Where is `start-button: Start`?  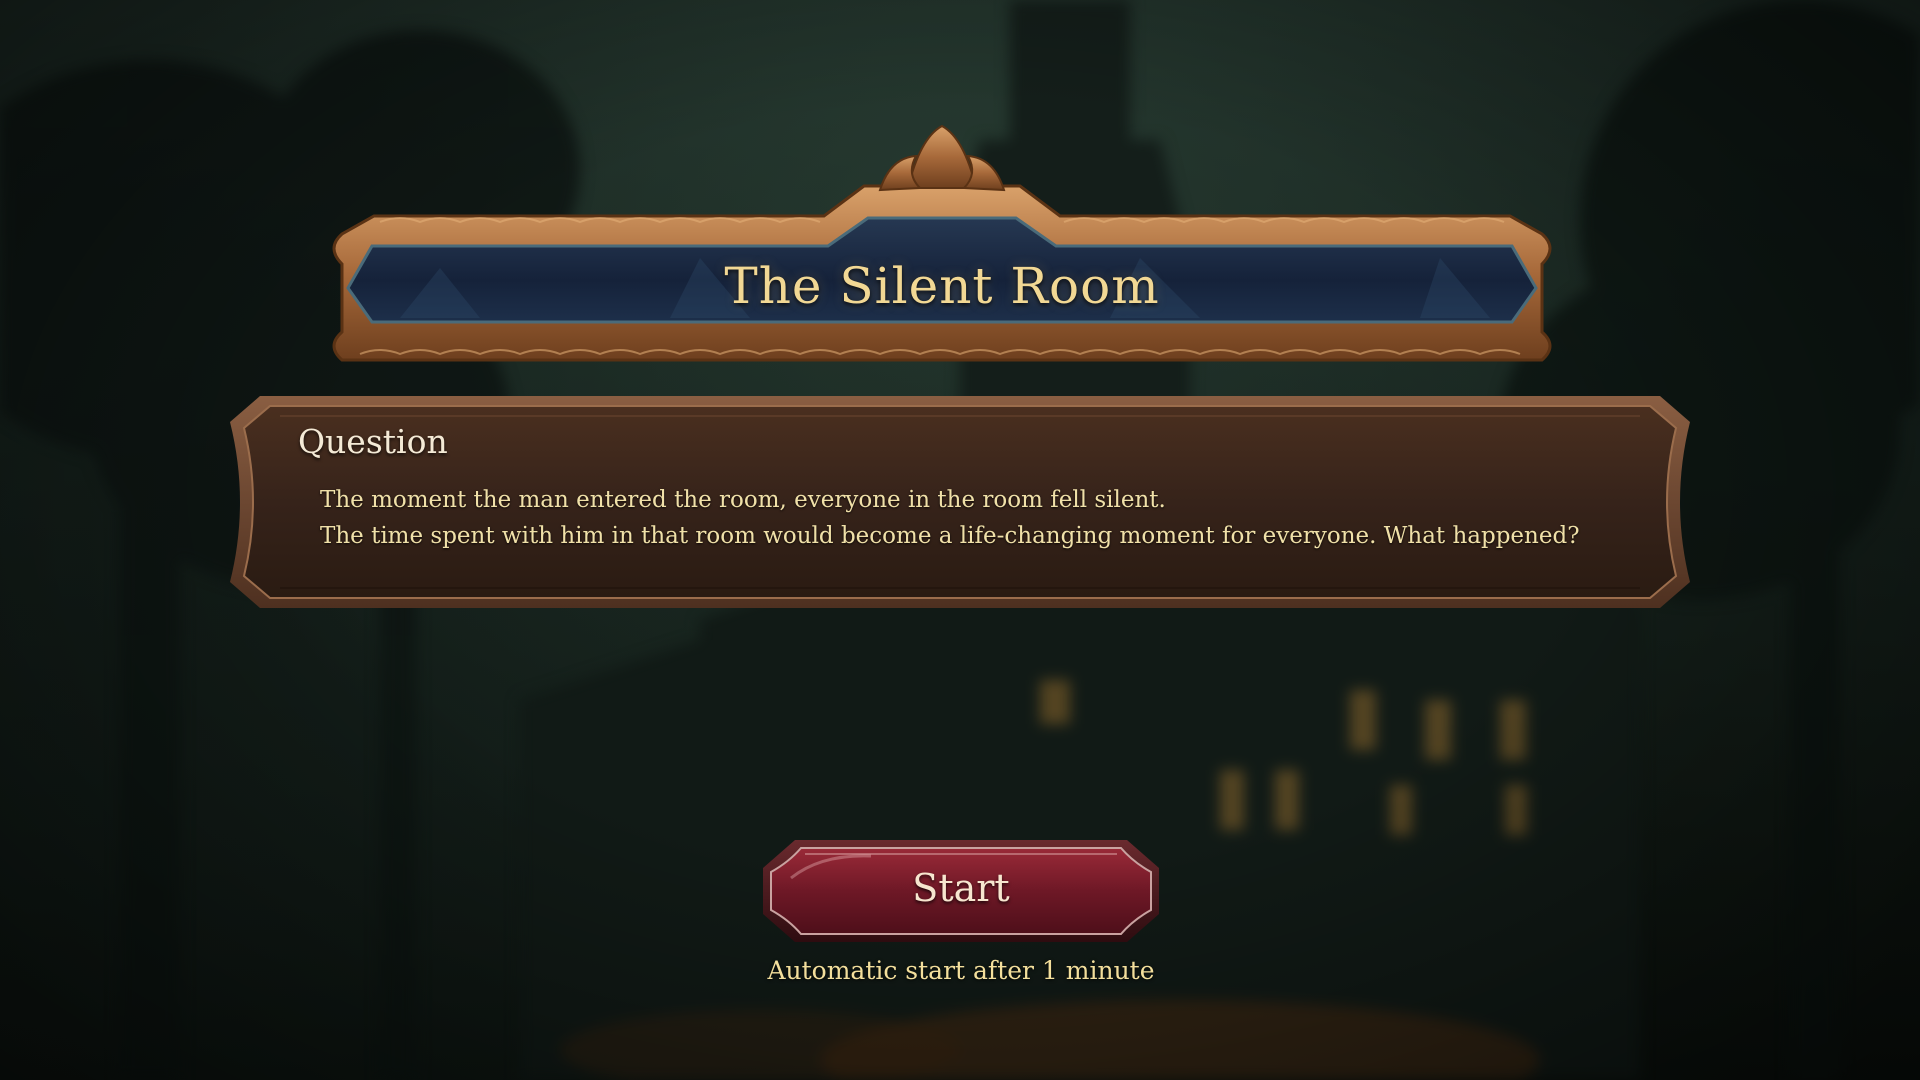
start-button: Start is located at coordinates (961, 891).